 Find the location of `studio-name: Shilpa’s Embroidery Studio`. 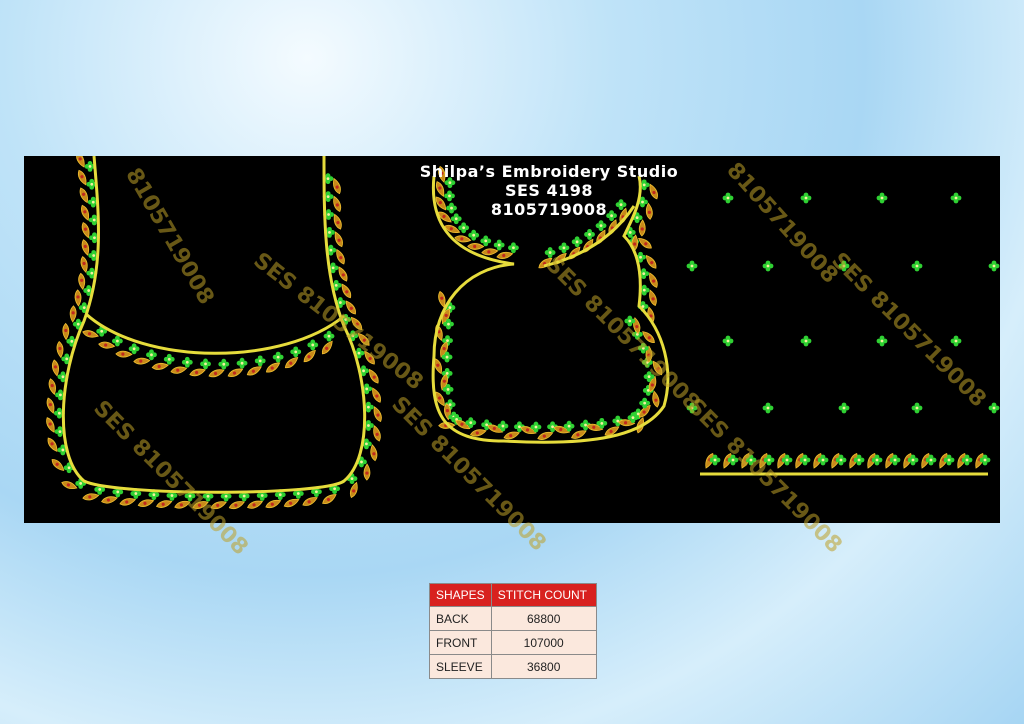

studio-name: Shilpa’s Embroidery Studio is located at coordinates (549, 171).